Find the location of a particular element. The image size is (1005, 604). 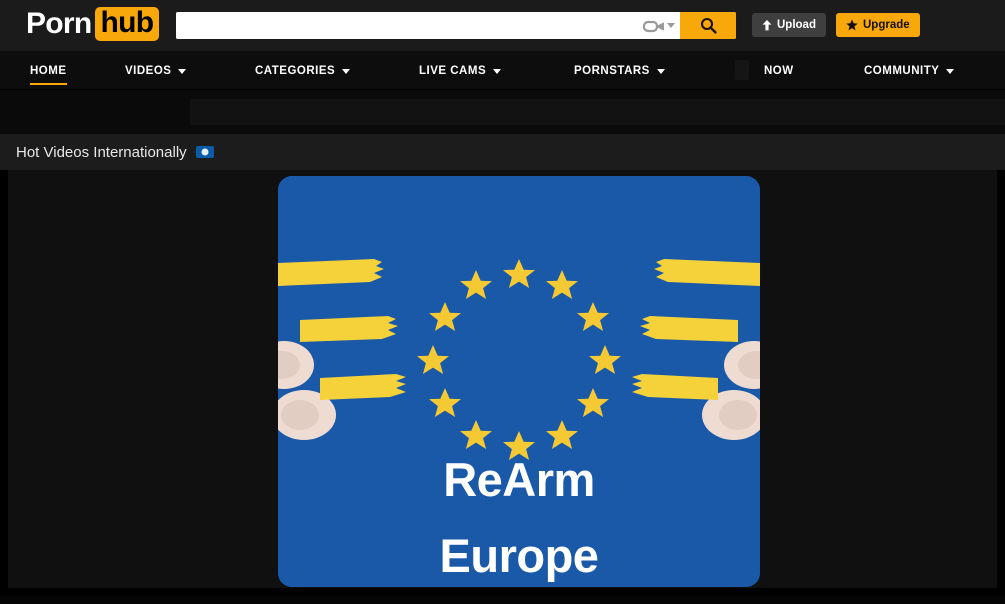

nav-item-videos: VIDEOS is located at coordinates (156, 70).